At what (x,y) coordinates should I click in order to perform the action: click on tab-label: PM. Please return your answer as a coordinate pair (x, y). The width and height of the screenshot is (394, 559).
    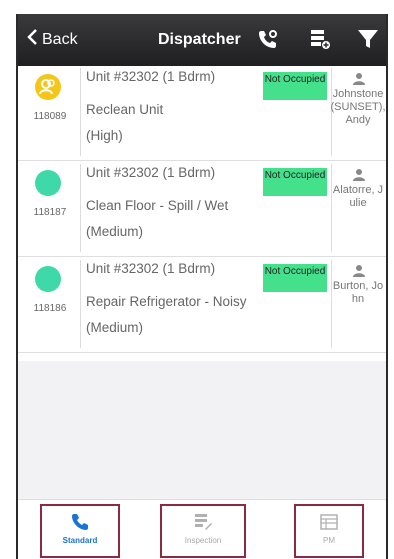
    Looking at the image, I should click on (329, 540).